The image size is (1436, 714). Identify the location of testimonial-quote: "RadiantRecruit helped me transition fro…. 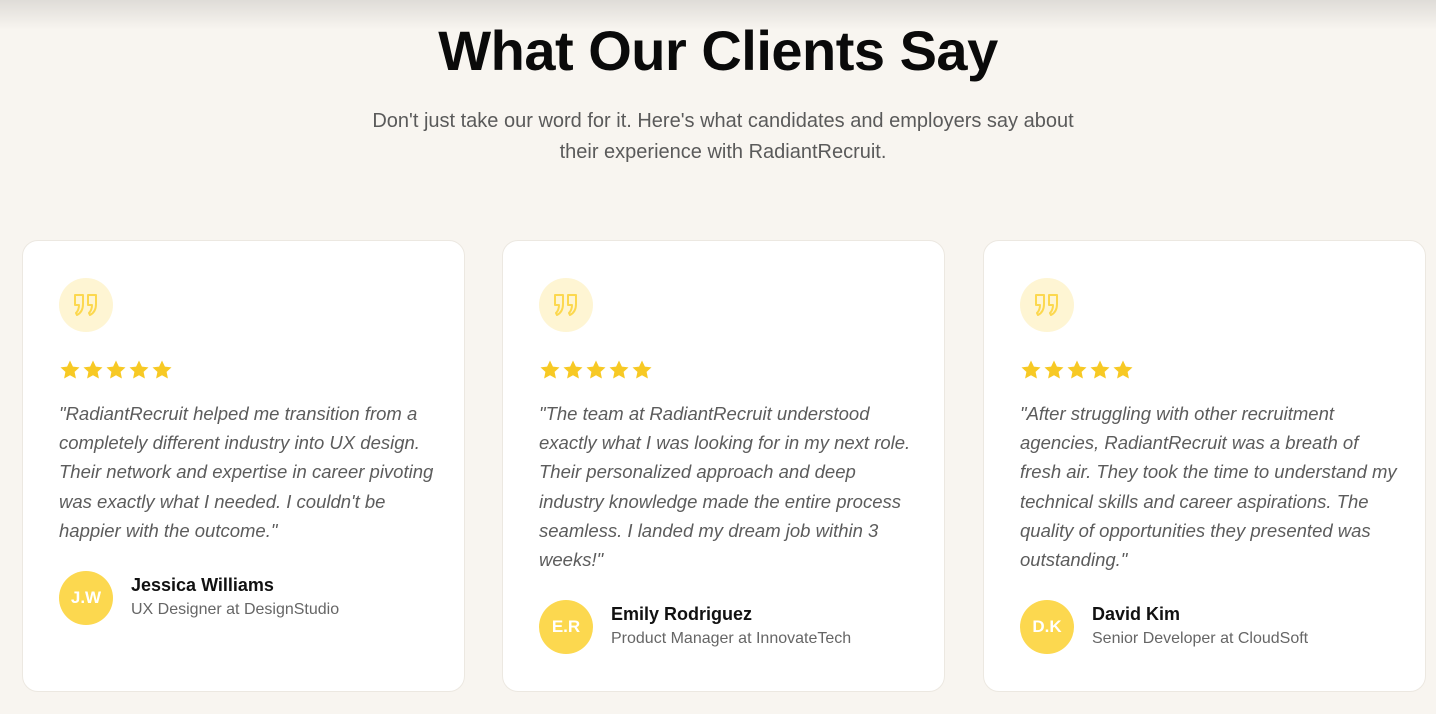
(246, 472).